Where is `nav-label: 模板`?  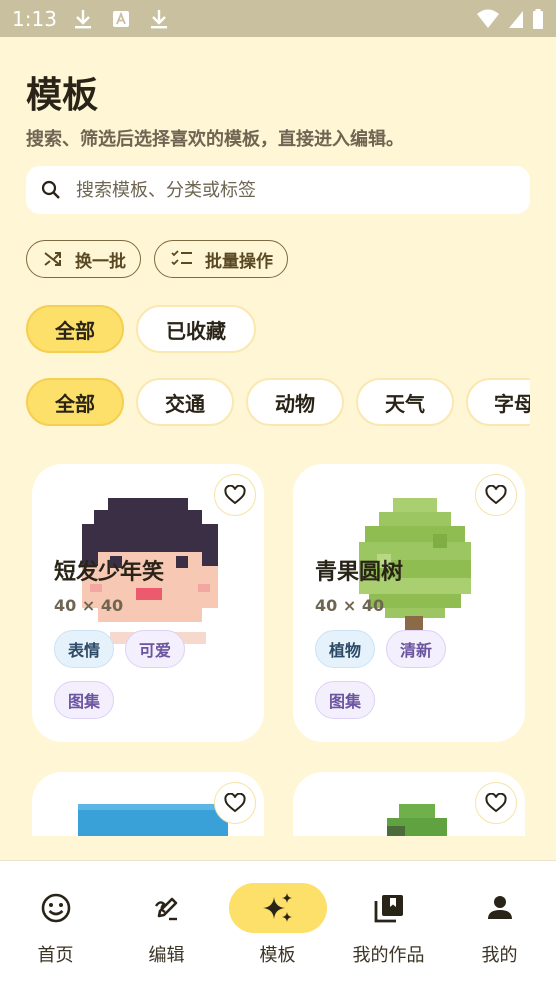 nav-label: 模板 is located at coordinates (277, 955).